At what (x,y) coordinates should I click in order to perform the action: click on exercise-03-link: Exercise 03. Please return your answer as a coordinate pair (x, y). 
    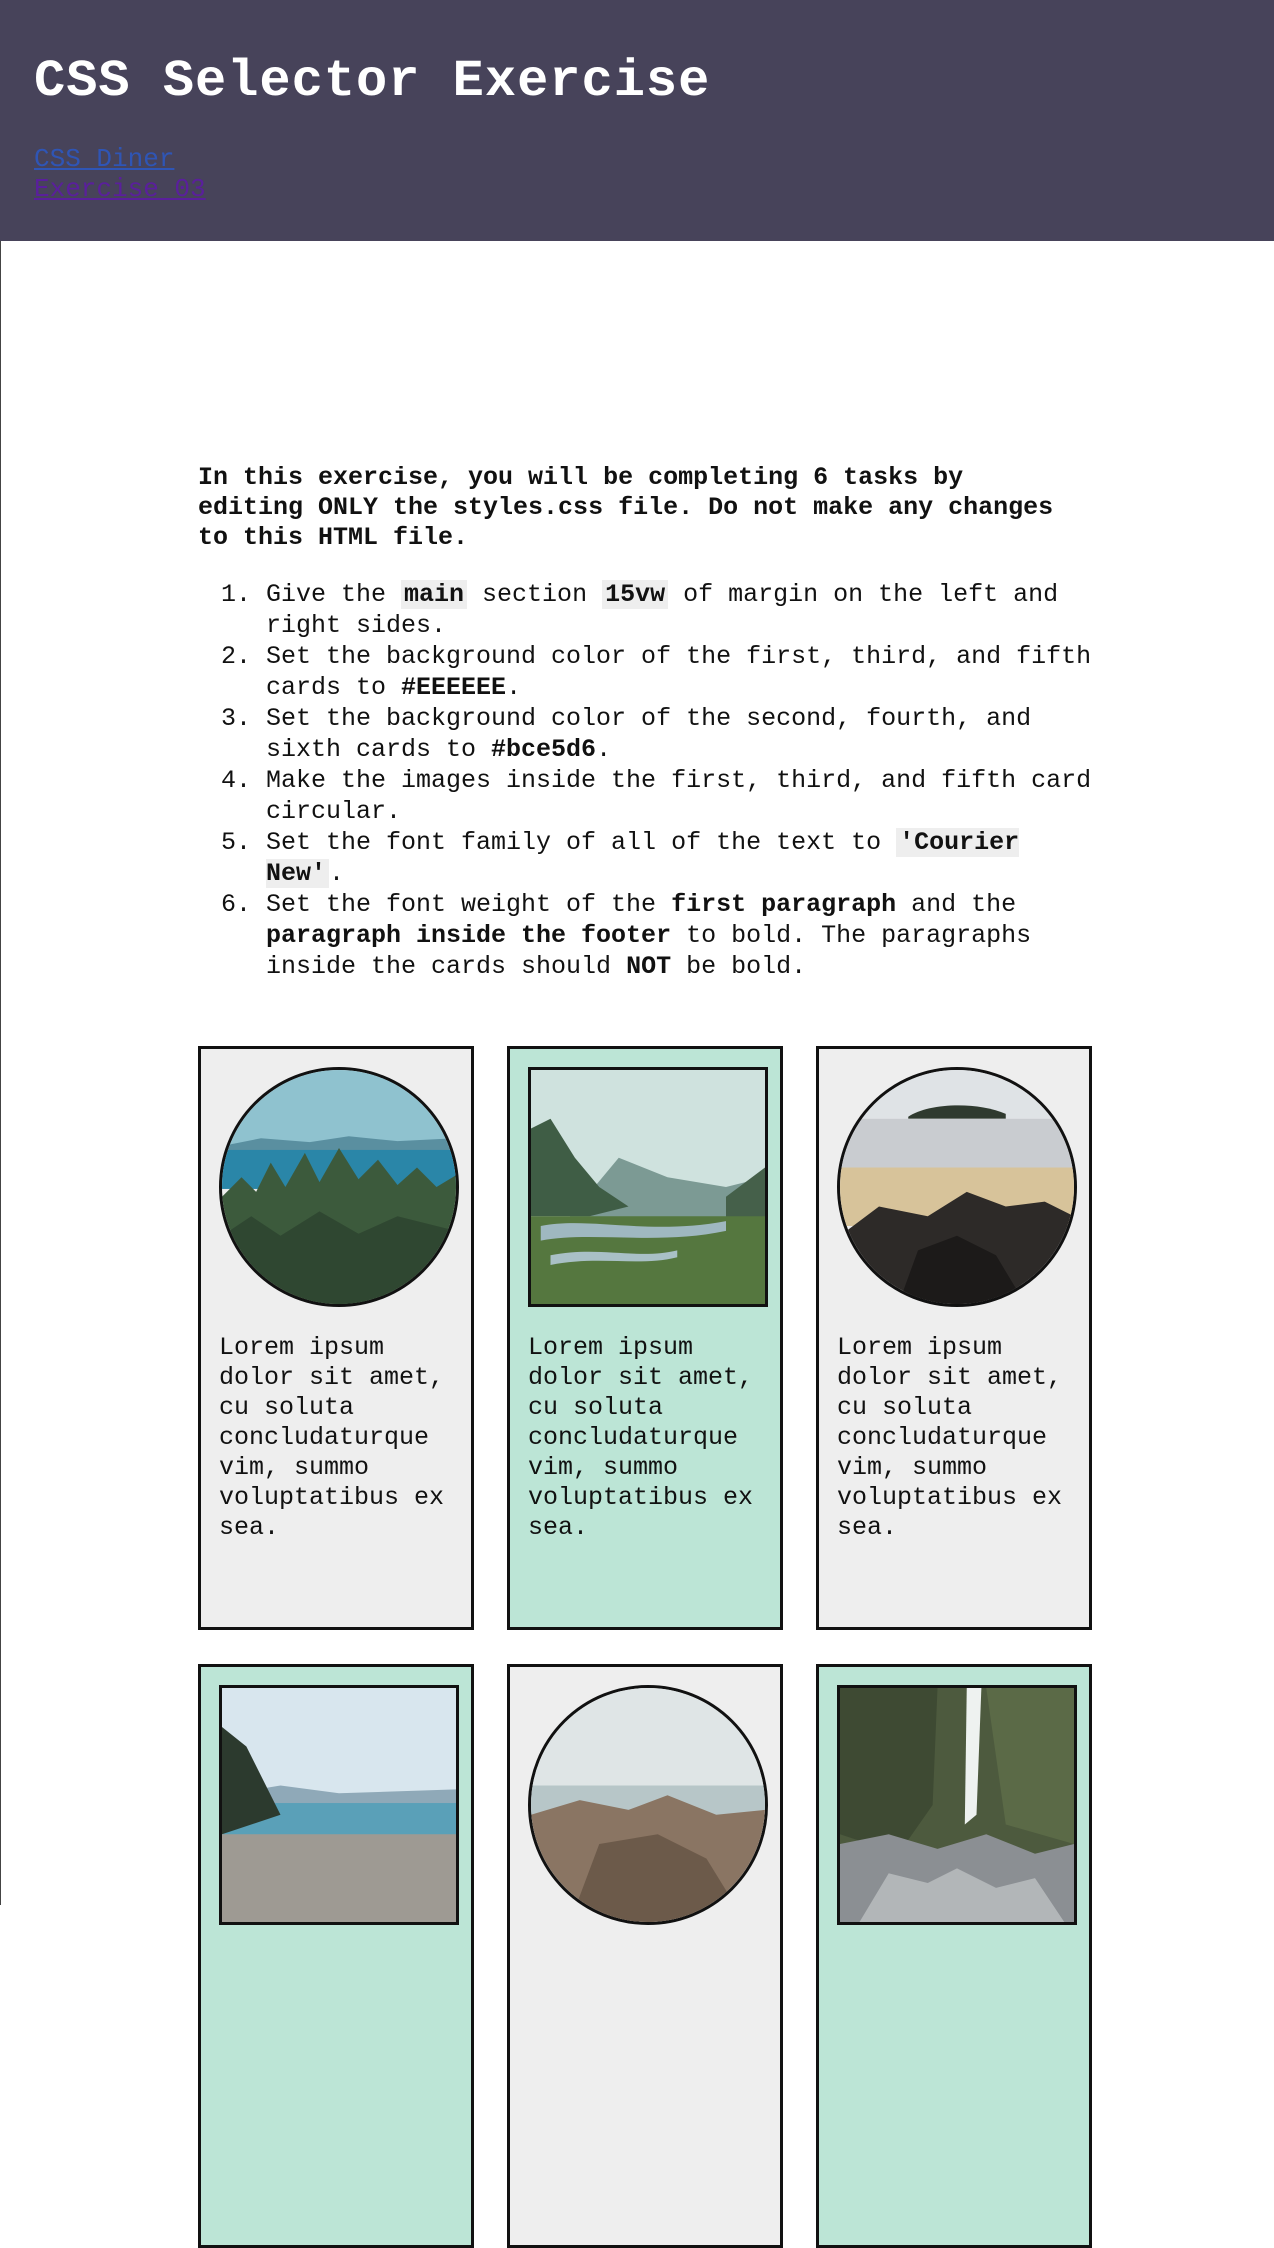
    Looking at the image, I should click on (637, 189).